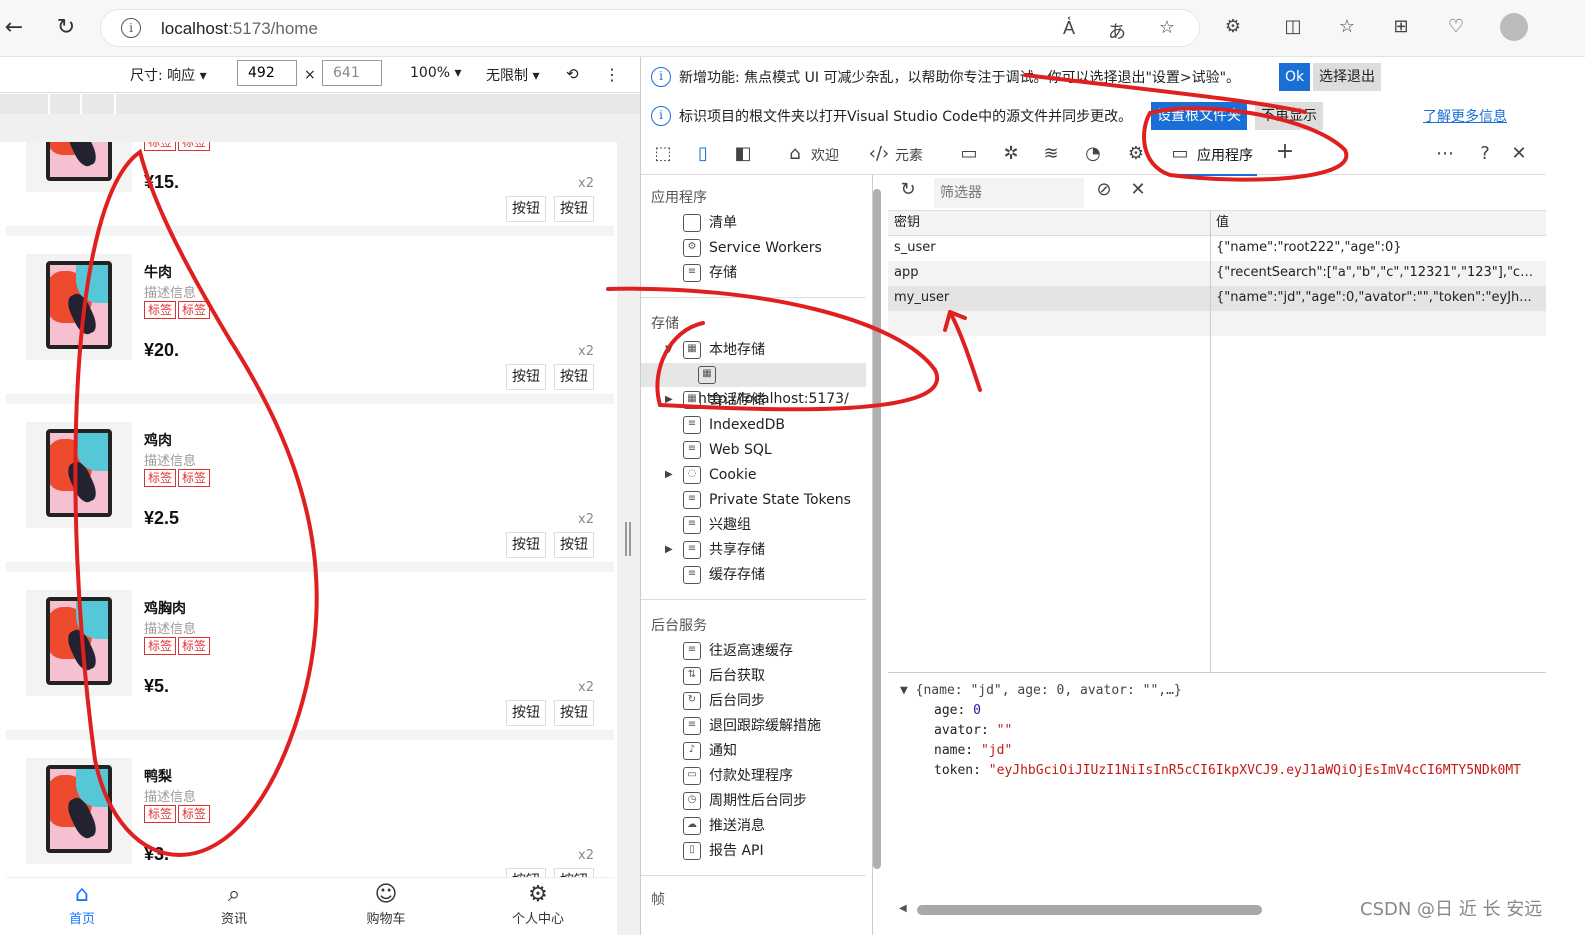 The image size is (1585, 935). Describe the element at coordinates (825, 155) in the screenshot. I see `tab-welcome: 欢迎` at that location.